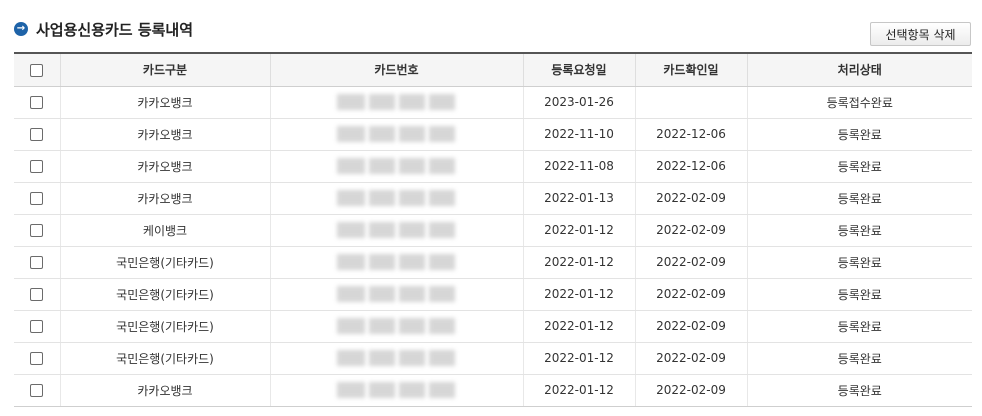  I want to click on table-row: 카카오뱅크 2023-01-26 등록접수완료, so click(493, 102).